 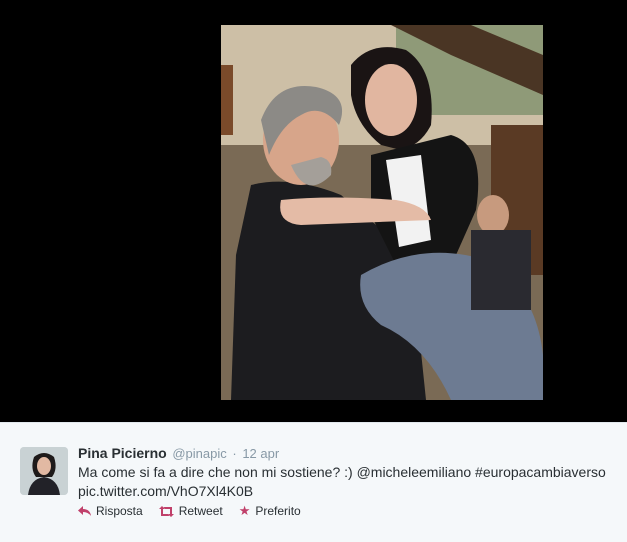 What do you see at coordinates (166, 511) in the screenshot?
I see `retweet-icon` at bounding box center [166, 511].